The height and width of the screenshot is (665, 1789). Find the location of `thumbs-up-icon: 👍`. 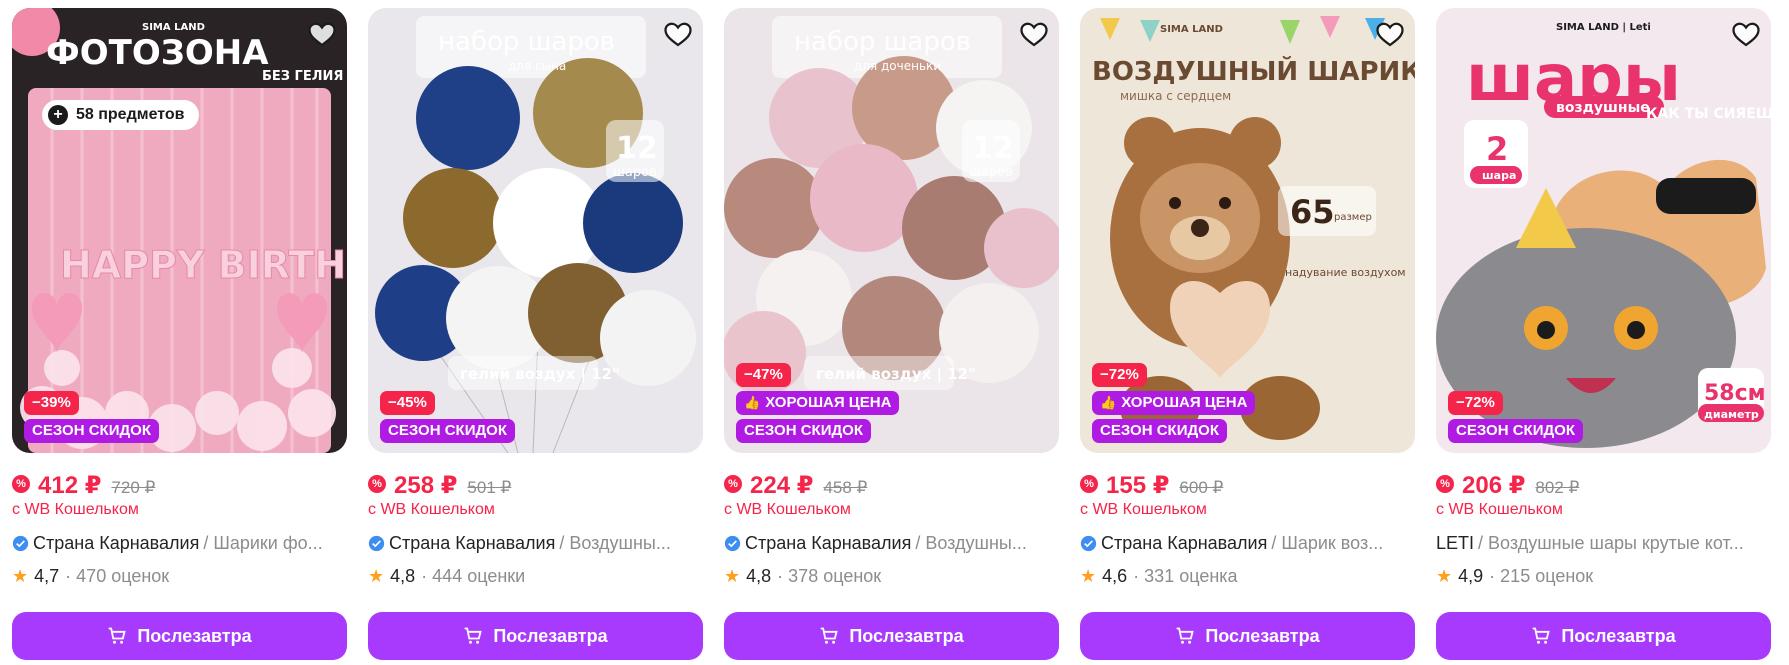

thumbs-up-icon: 👍 is located at coordinates (752, 402).